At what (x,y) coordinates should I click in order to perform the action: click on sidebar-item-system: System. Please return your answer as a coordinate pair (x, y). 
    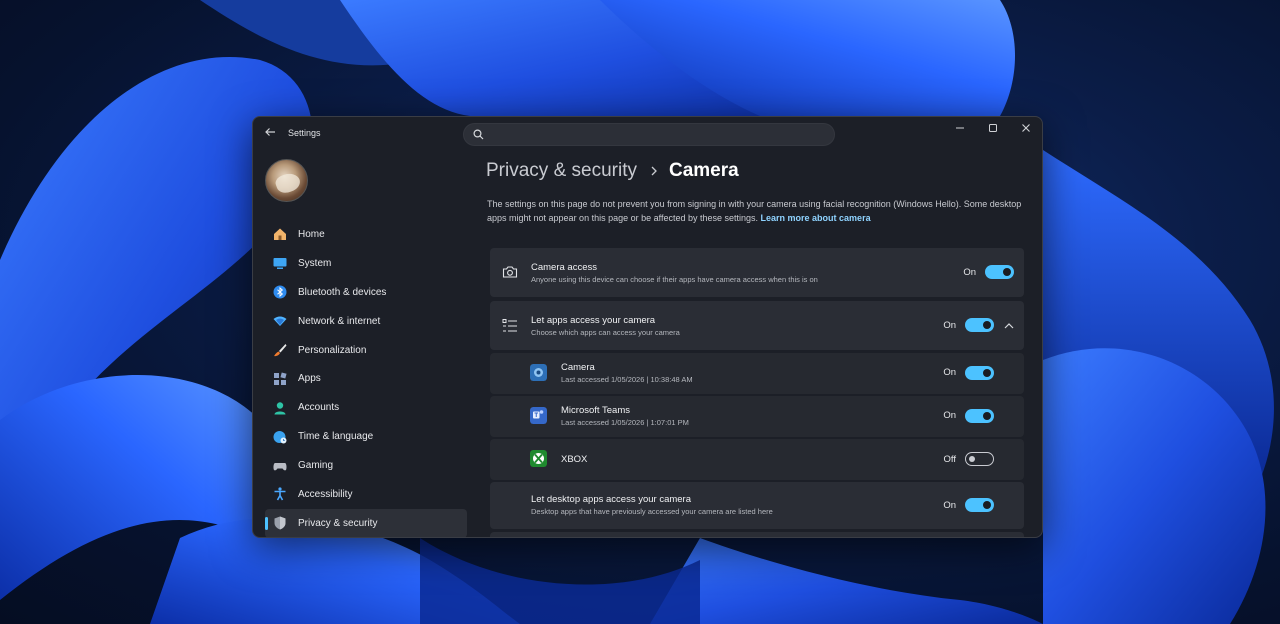
    Looking at the image, I should click on (366, 263).